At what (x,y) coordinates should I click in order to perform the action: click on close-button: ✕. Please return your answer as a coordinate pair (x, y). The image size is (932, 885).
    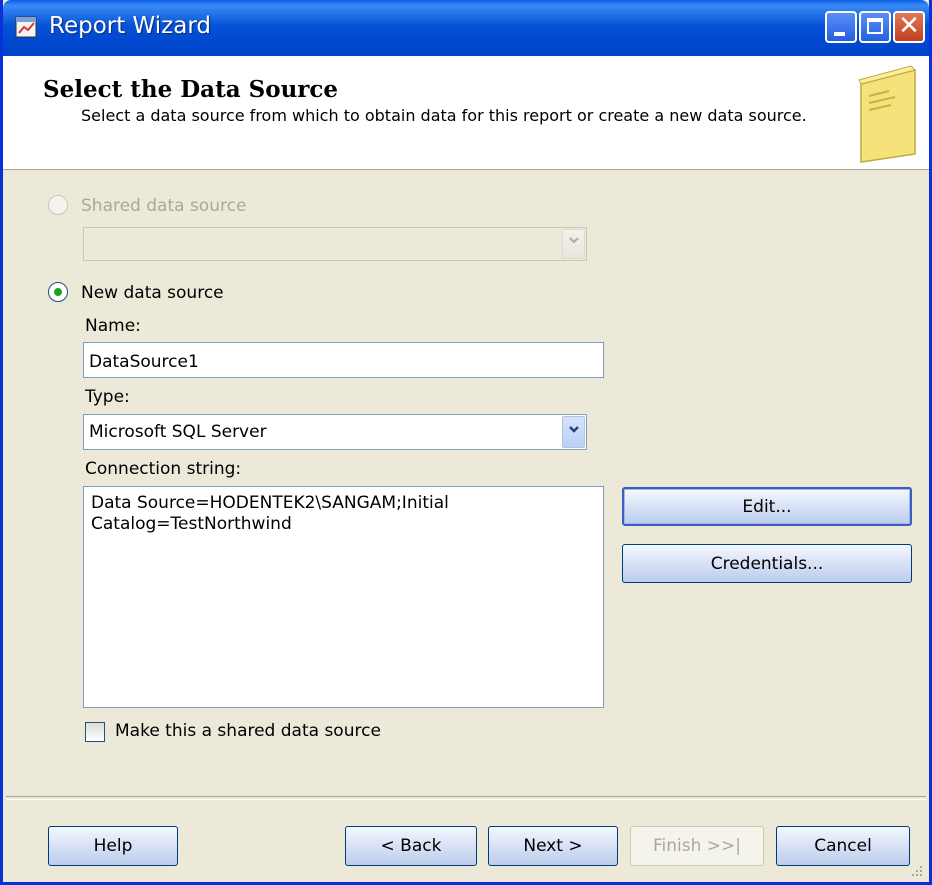
    Looking at the image, I should click on (909, 27).